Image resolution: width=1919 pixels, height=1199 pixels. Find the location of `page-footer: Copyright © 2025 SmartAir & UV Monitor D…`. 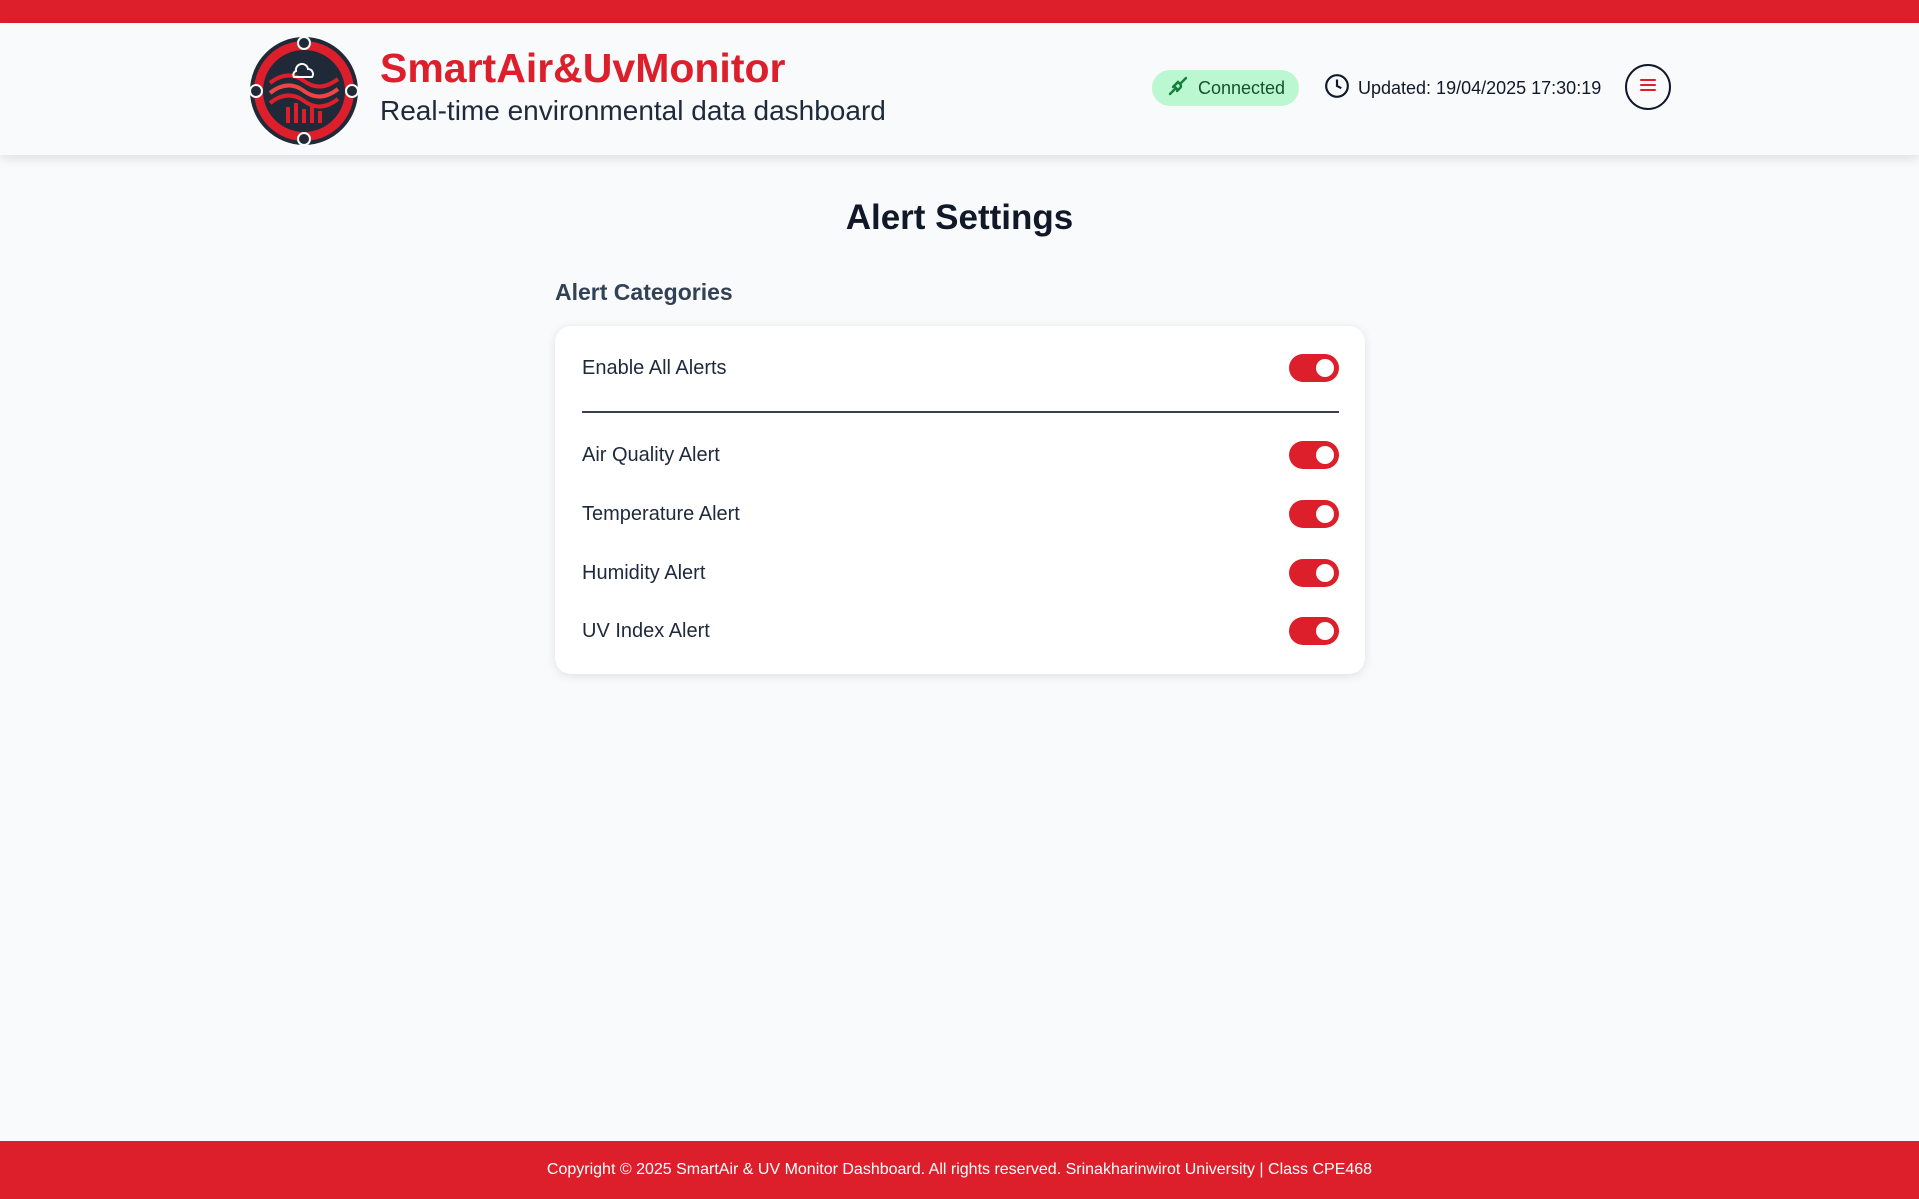

page-footer: Copyright © 2025 SmartAir & UV Monitor D… is located at coordinates (959, 1170).